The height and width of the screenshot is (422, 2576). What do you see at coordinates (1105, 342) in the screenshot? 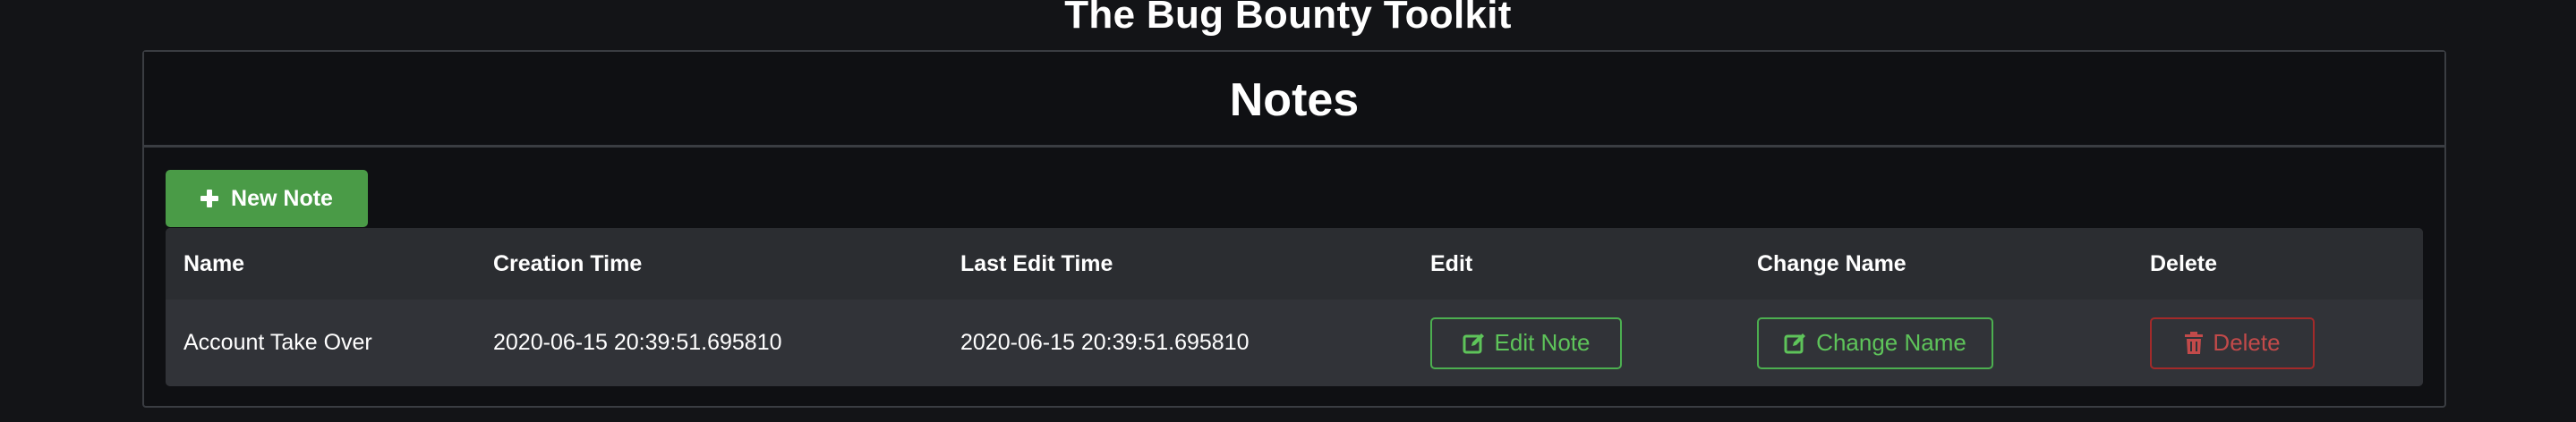
I see `note-last-edit-time: 2020-06-15 20:39:51.695810` at bounding box center [1105, 342].